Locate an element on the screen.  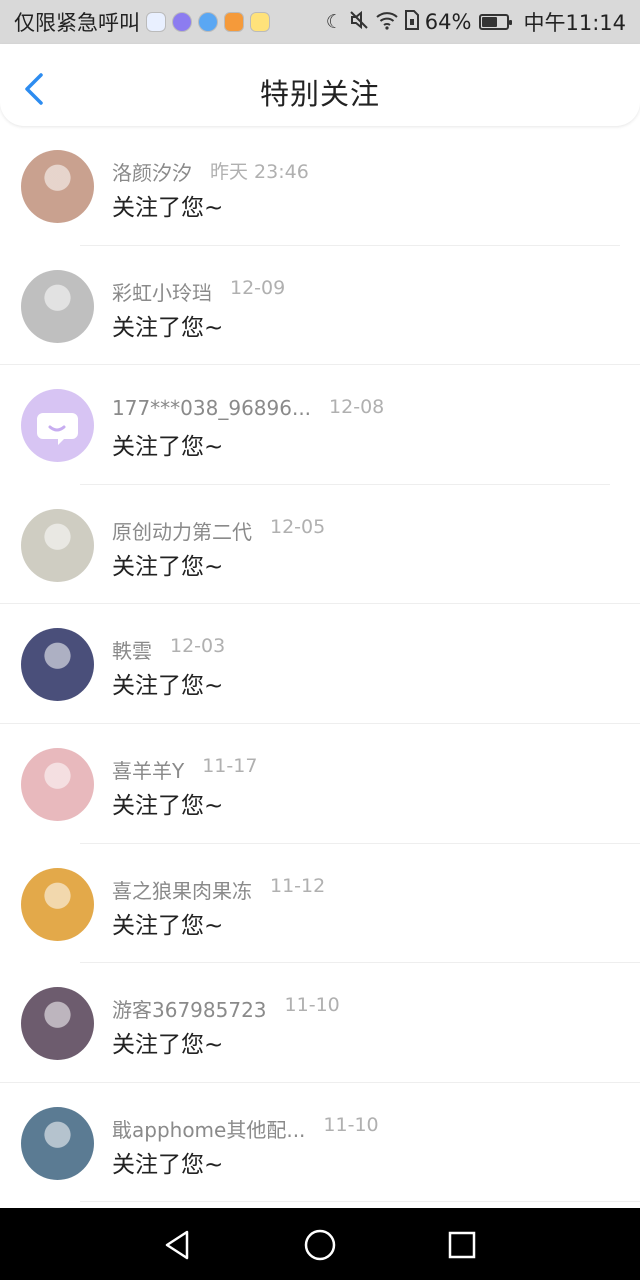
item-meta: 戢apphome其他配... 11-10 is located at coordinates (245, 1128).